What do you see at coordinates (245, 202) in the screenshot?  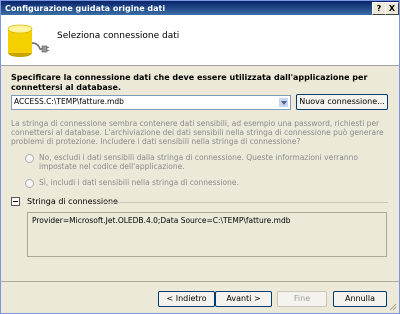 I see `section-divider` at bounding box center [245, 202].